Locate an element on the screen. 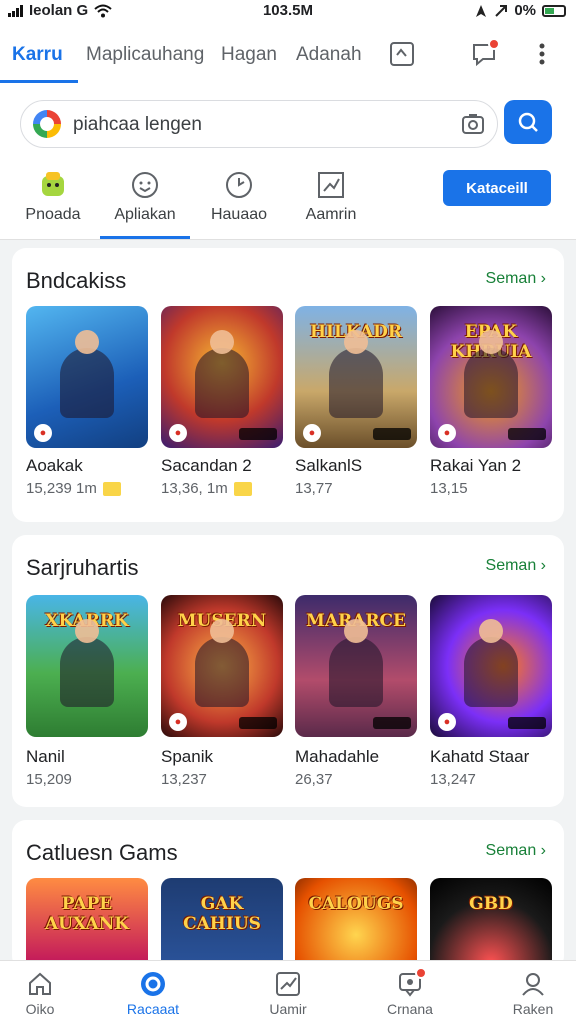 The height and width of the screenshot is (1024, 576). qr-scan-icon is located at coordinates (402, 54).